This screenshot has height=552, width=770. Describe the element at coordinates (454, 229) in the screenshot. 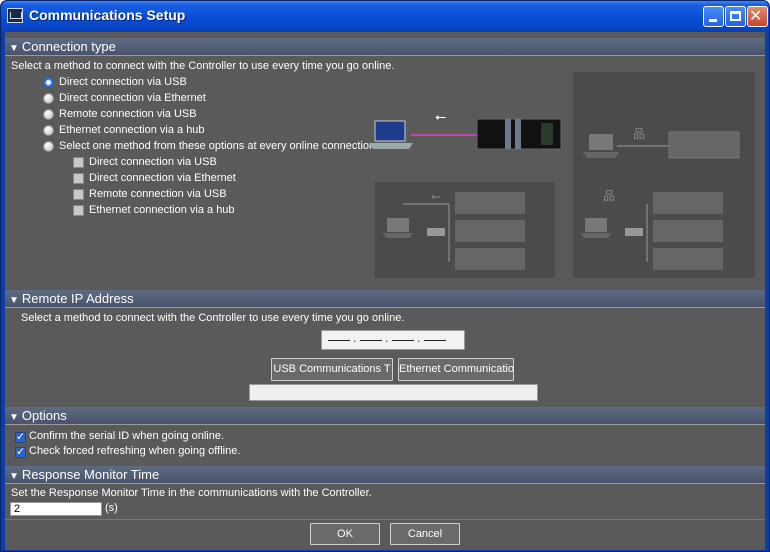

I see `remote-usb-illustration: ⭠` at that location.